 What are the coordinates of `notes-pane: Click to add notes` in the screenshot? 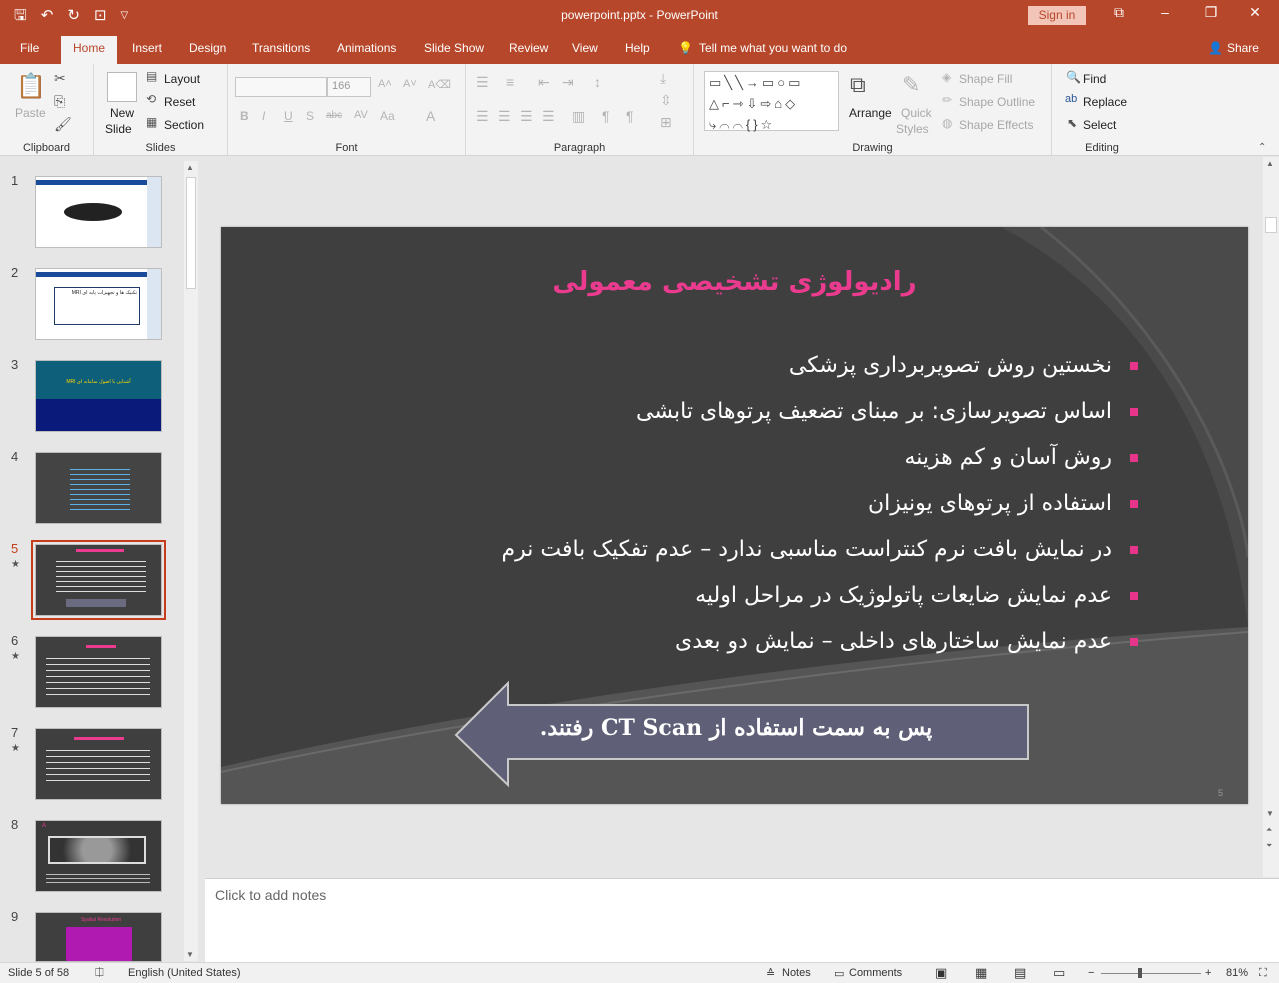 It's located at (742, 920).